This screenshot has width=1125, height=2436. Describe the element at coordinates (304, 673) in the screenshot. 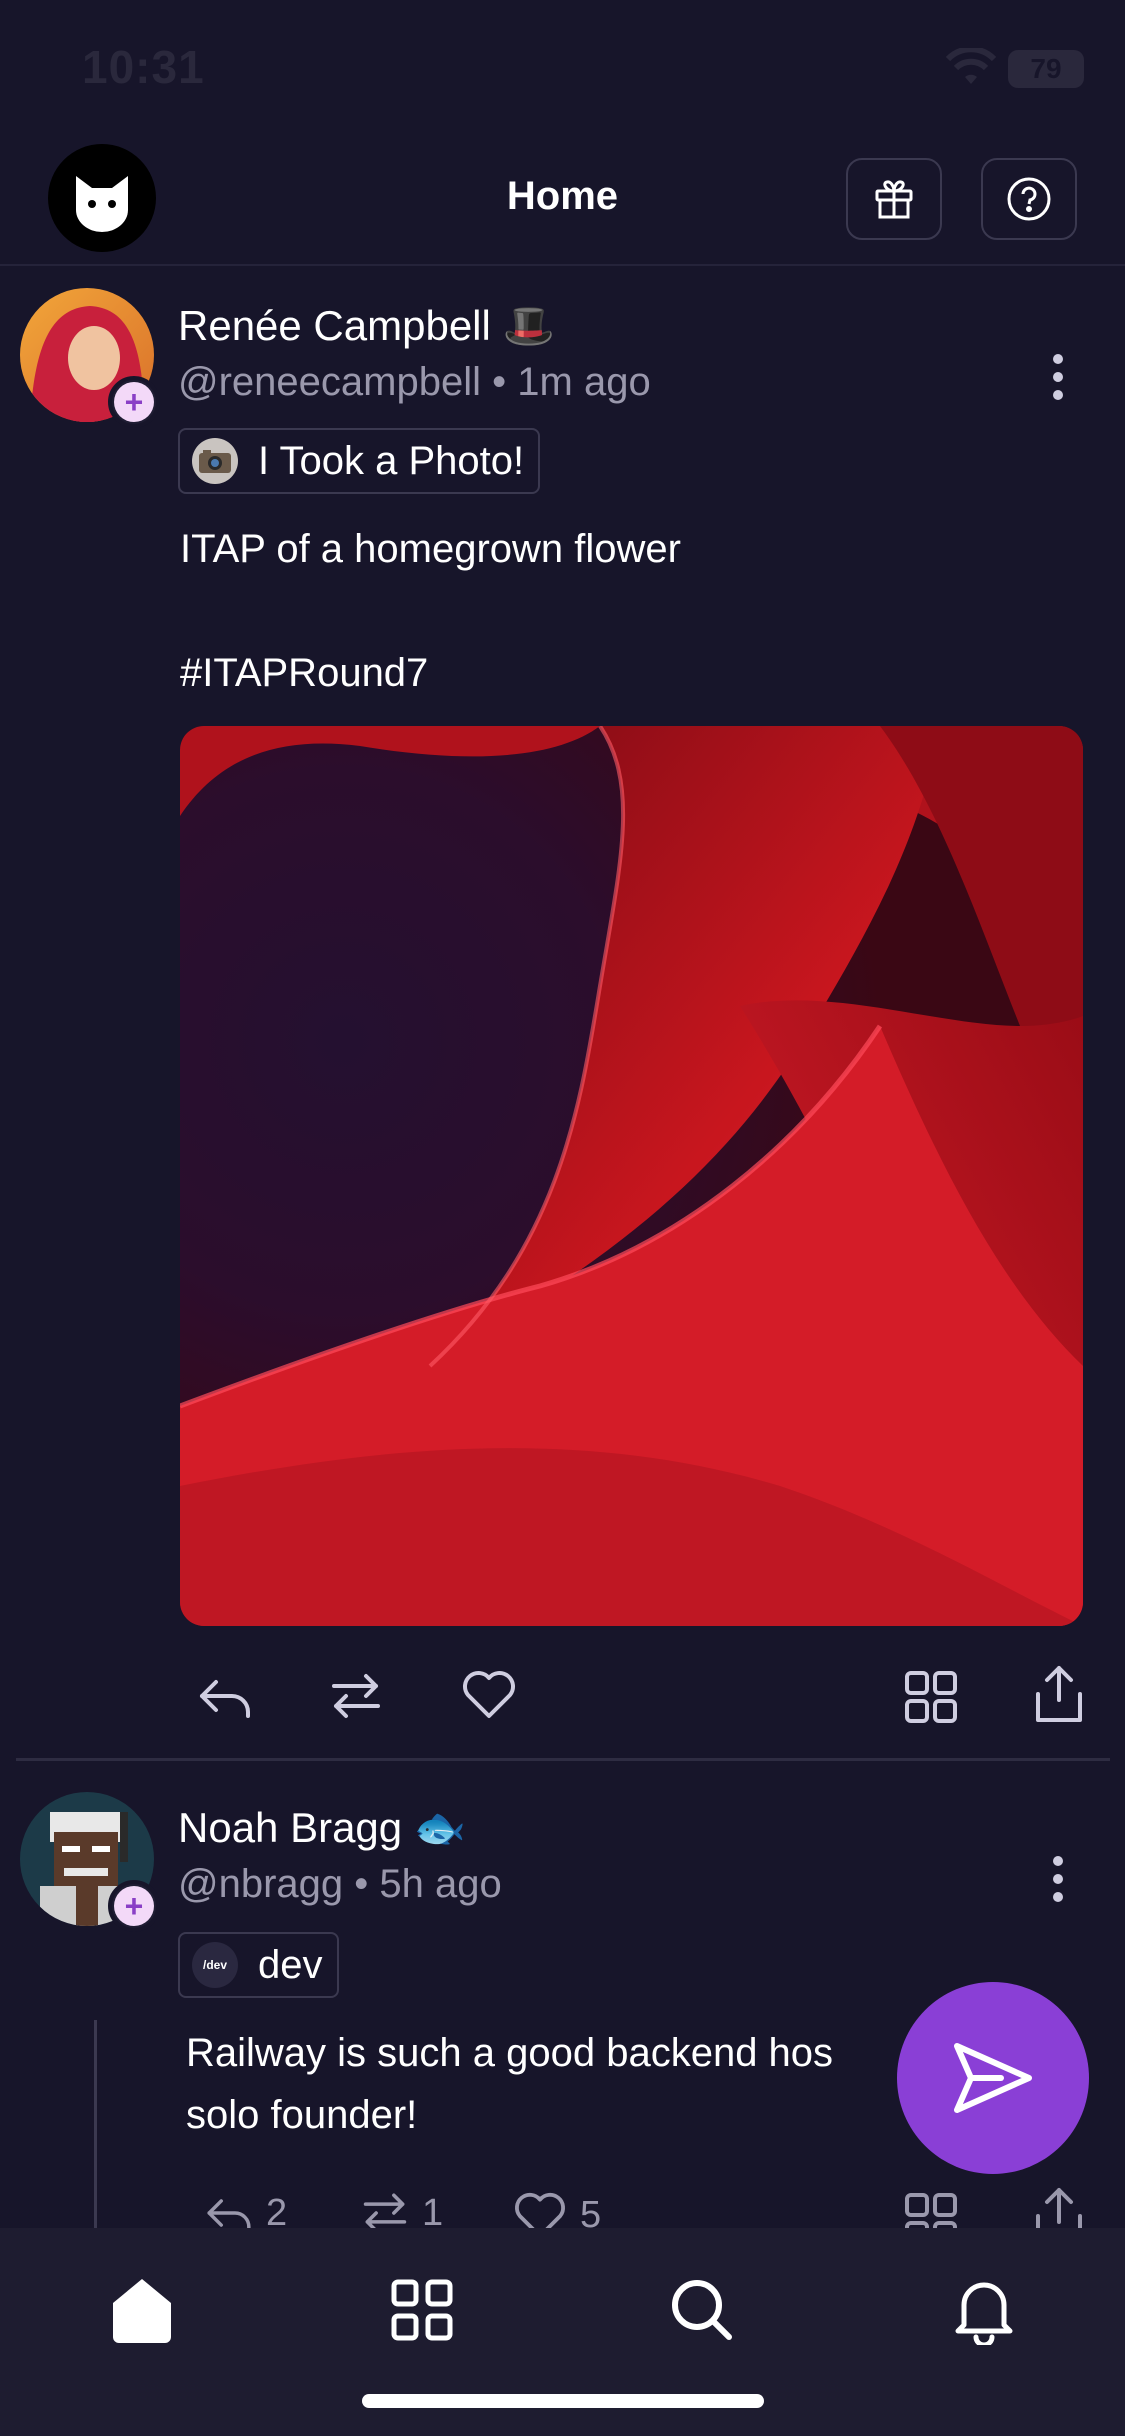

I see `post-hashtag: #ITAPRound7` at that location.